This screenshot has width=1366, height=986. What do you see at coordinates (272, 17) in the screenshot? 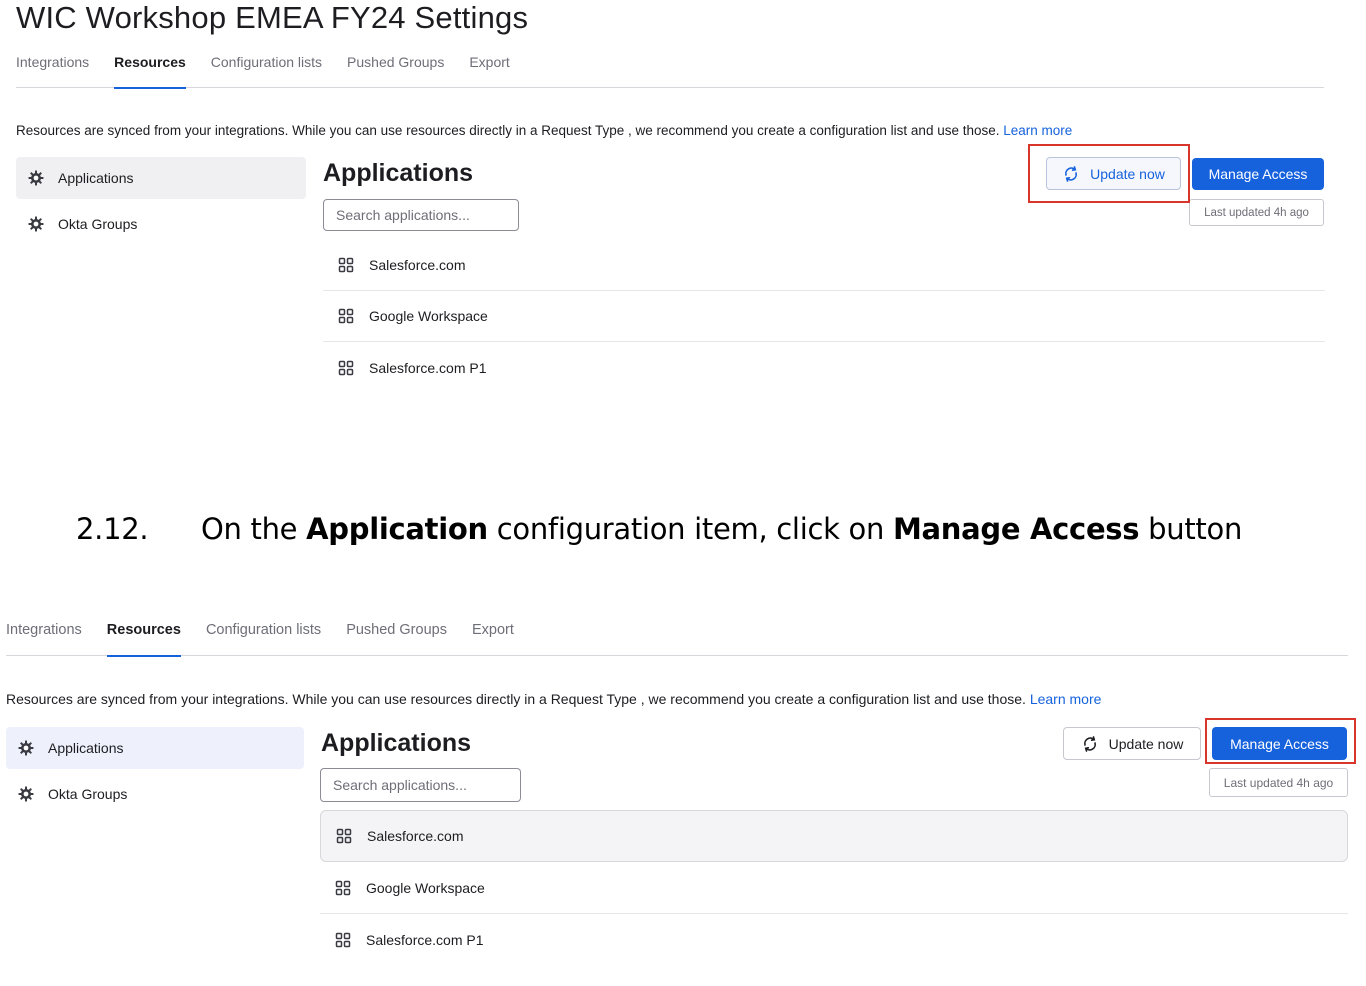
I see `page-title: WIC Workshop EMEA FY24 Settings` at bounding box center [272, 17].